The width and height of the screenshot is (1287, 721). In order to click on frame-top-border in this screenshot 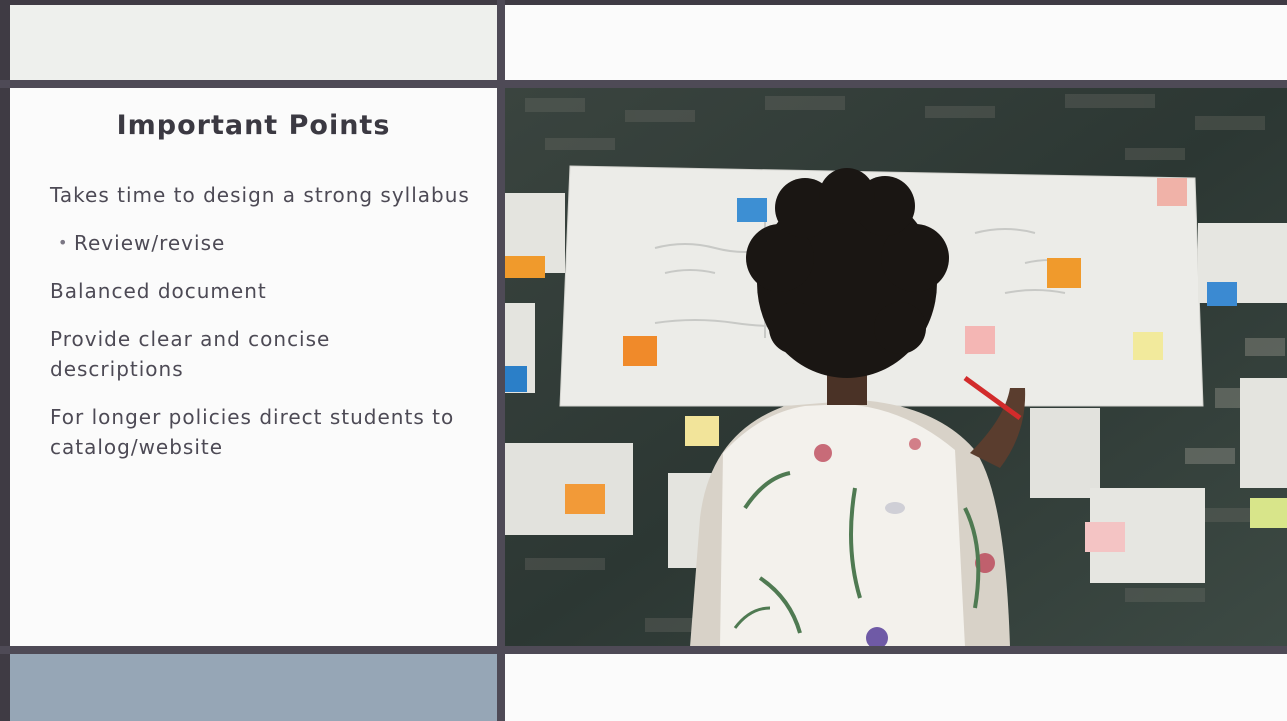, I will do `click(643, 2)`.